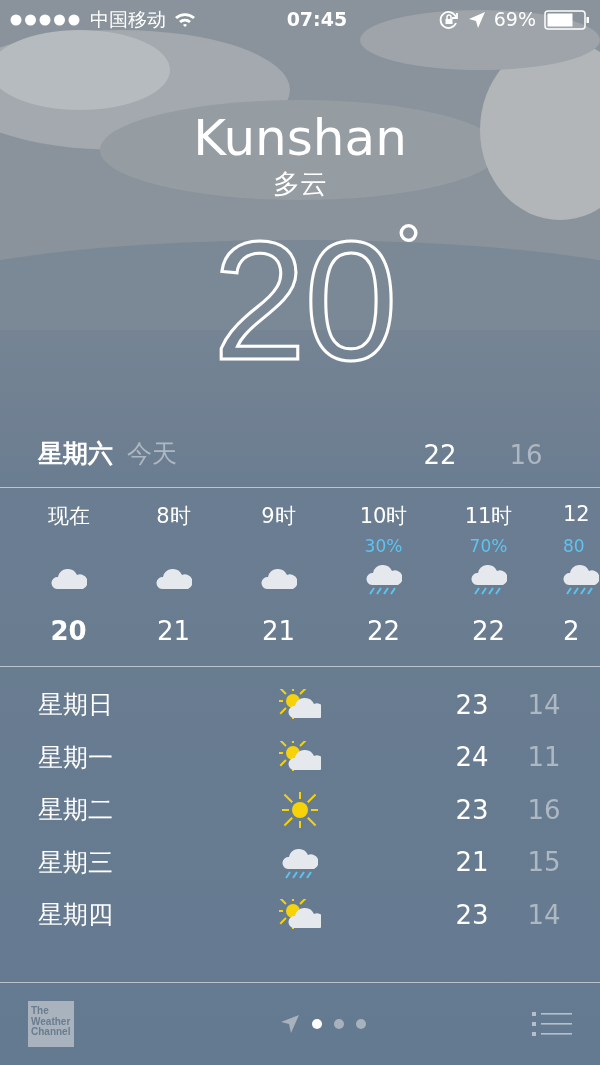 This screenshot has width=600, height=1065. Describe the element at coordinates (317, 20) in the screenshot. I see `clock-time: 07:45` at that location.